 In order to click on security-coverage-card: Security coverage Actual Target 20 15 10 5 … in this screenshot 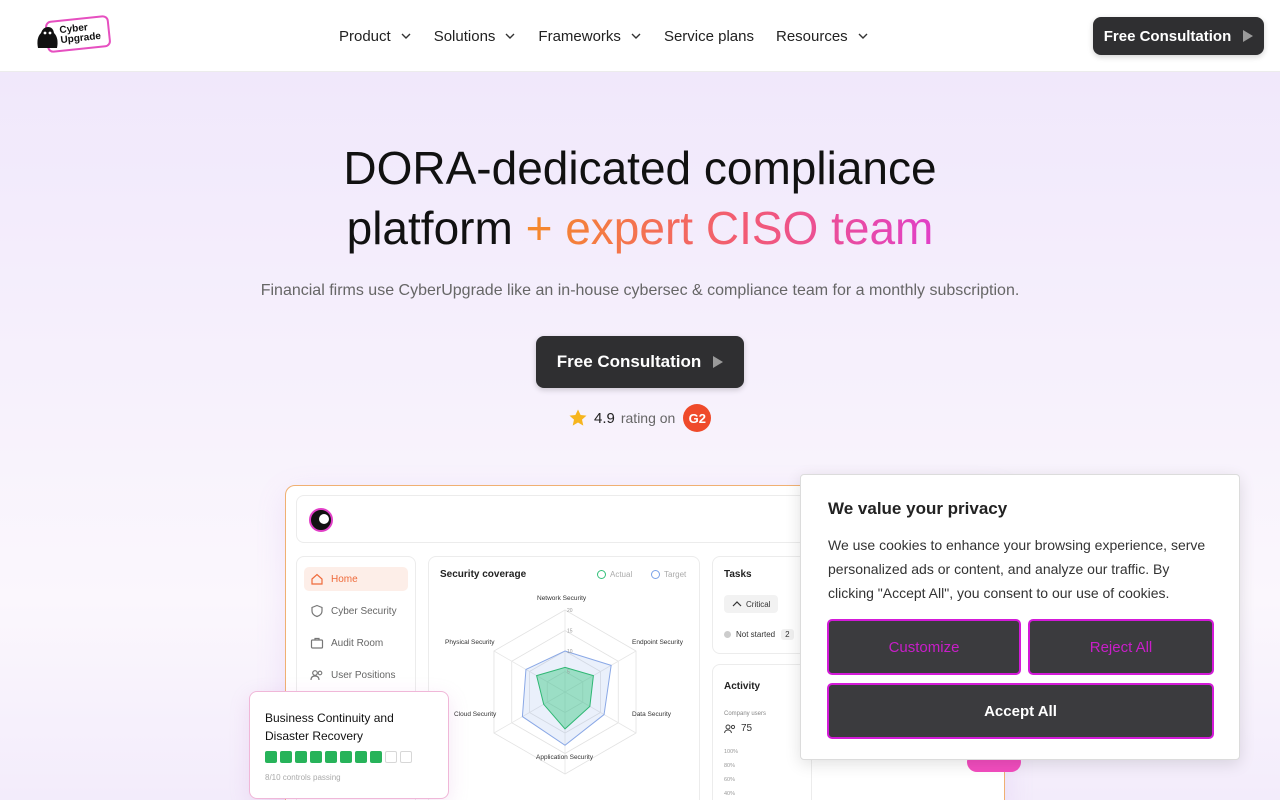, I will do `click(564, 678)`.